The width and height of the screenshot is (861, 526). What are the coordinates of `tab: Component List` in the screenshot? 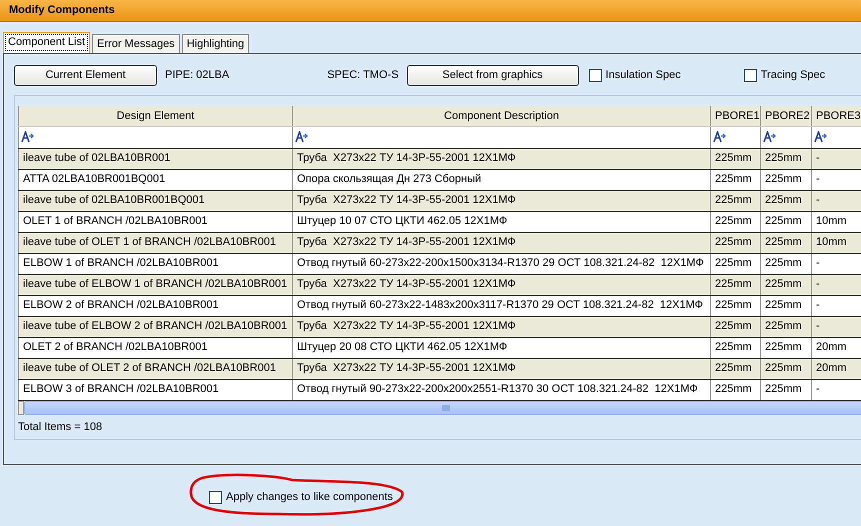 It's located at (46, 42).